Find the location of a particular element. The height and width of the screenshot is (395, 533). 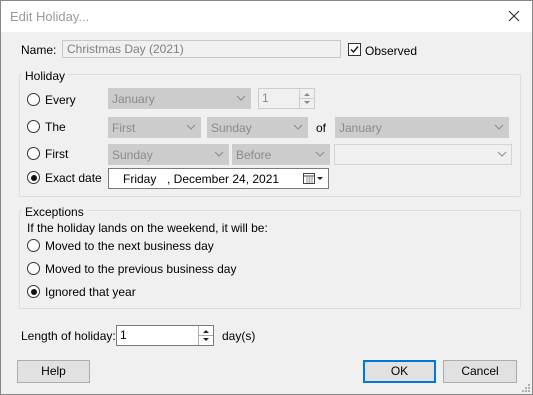

every-day-spin-buttons is located at coordinates (306, 98).